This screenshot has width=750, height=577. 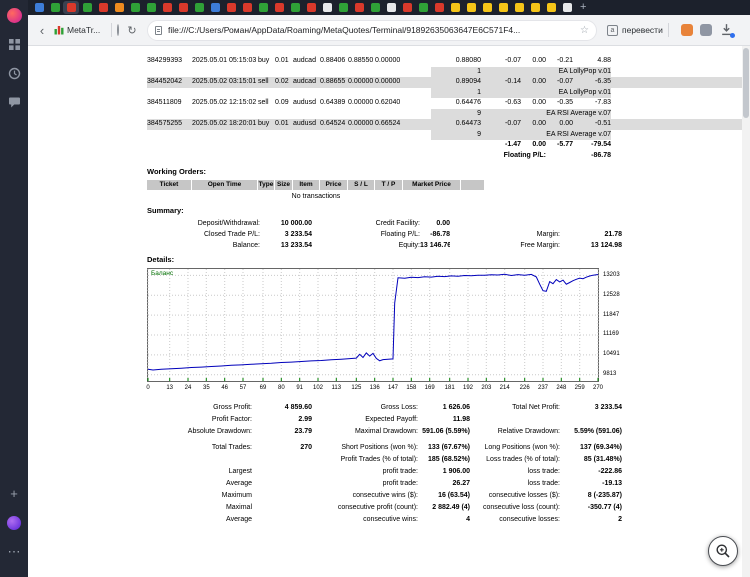 I want to click on stat-value: 4, so click(x=468, y=519).